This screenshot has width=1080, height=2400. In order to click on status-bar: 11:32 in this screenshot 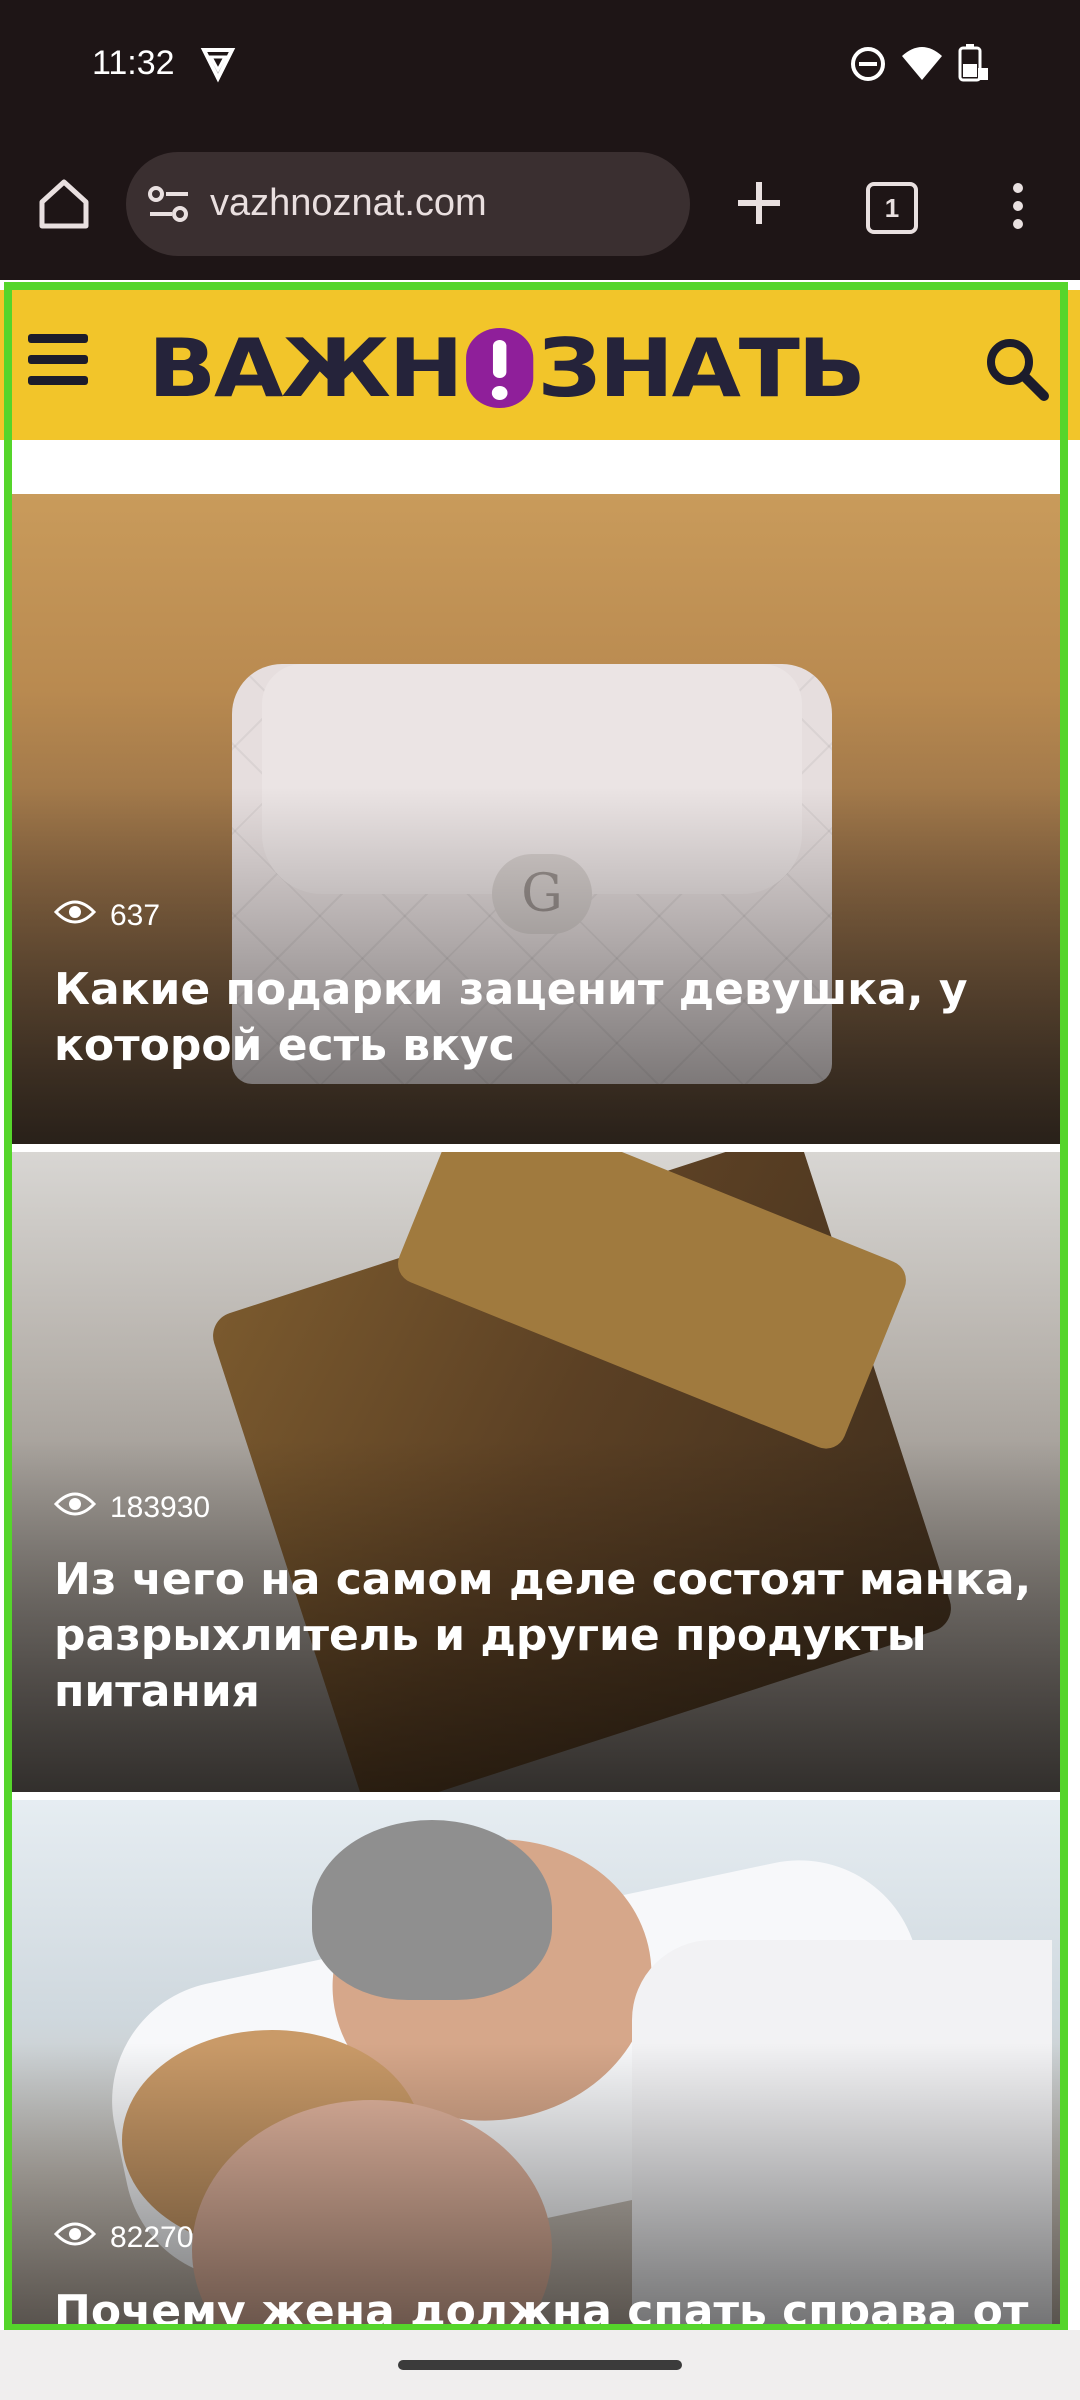, I will do `click(540, 68)`.